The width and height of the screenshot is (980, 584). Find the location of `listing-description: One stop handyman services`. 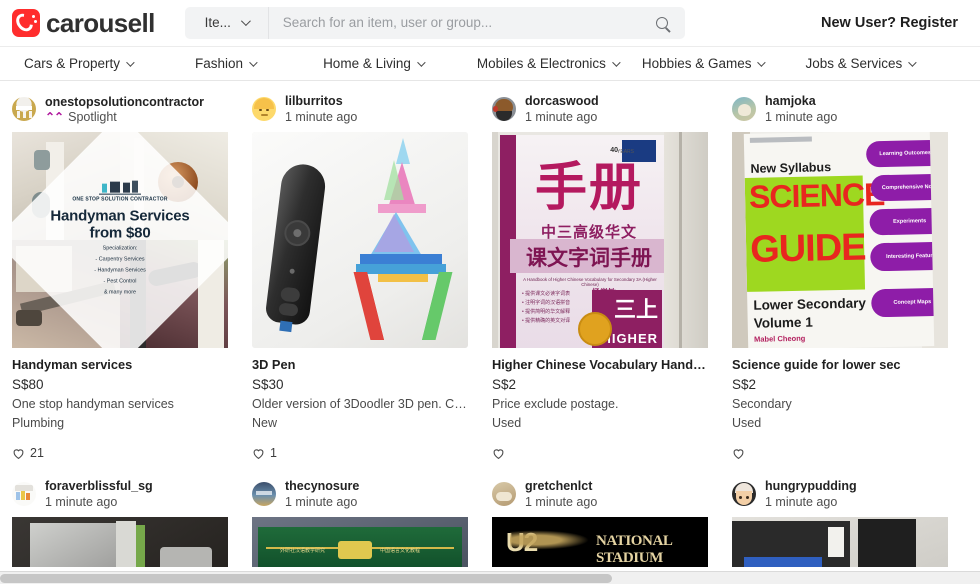

listing-description: One stop handyman services is located at coordinates (93, 404).